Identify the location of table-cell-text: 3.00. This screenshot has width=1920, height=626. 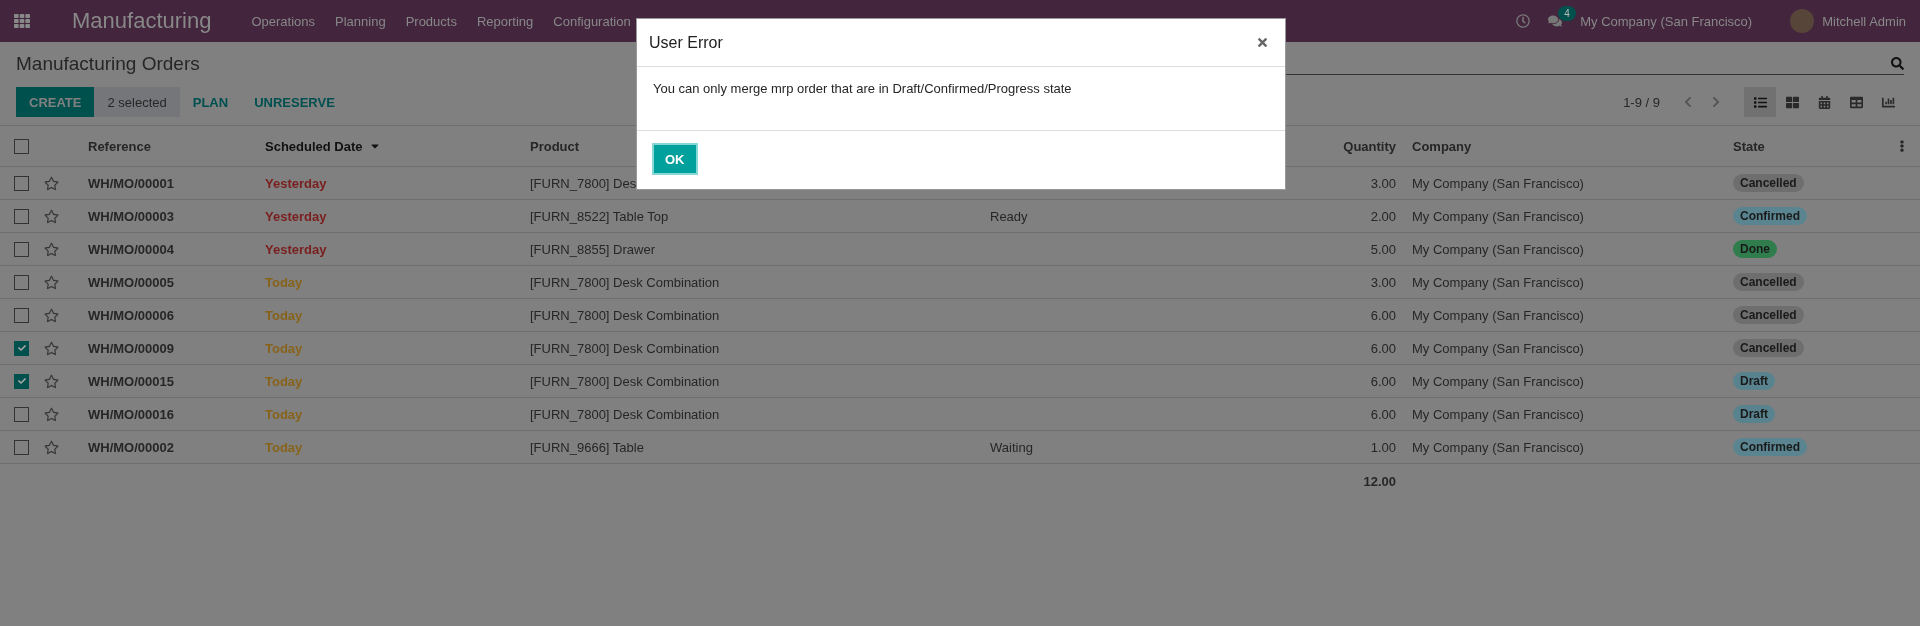
(1383, 282).